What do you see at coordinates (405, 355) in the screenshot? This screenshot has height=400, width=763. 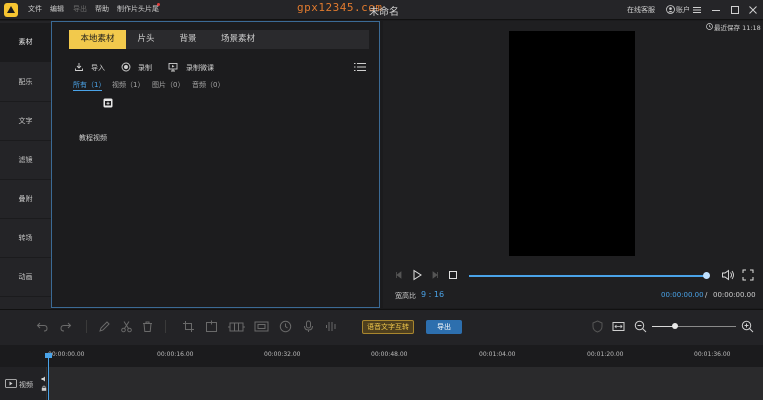 I see `timeline-ruler` at bounding box center [405, 355].